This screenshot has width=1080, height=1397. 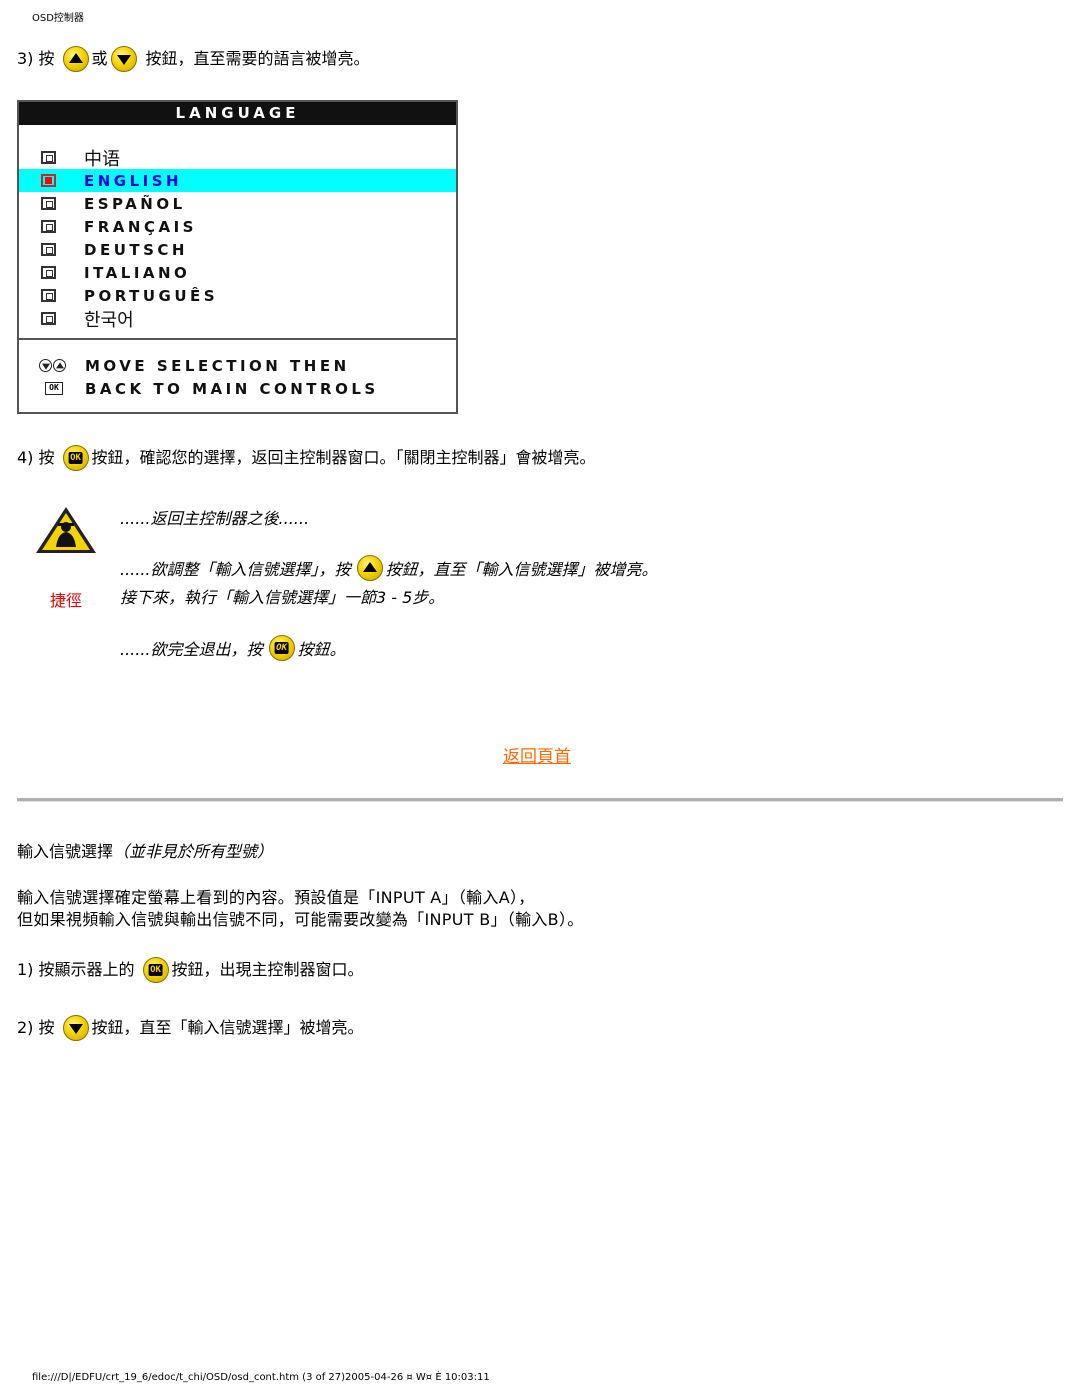 I want to click on osd-language-item-english: ENGLISH, so click(x=237, y=180).